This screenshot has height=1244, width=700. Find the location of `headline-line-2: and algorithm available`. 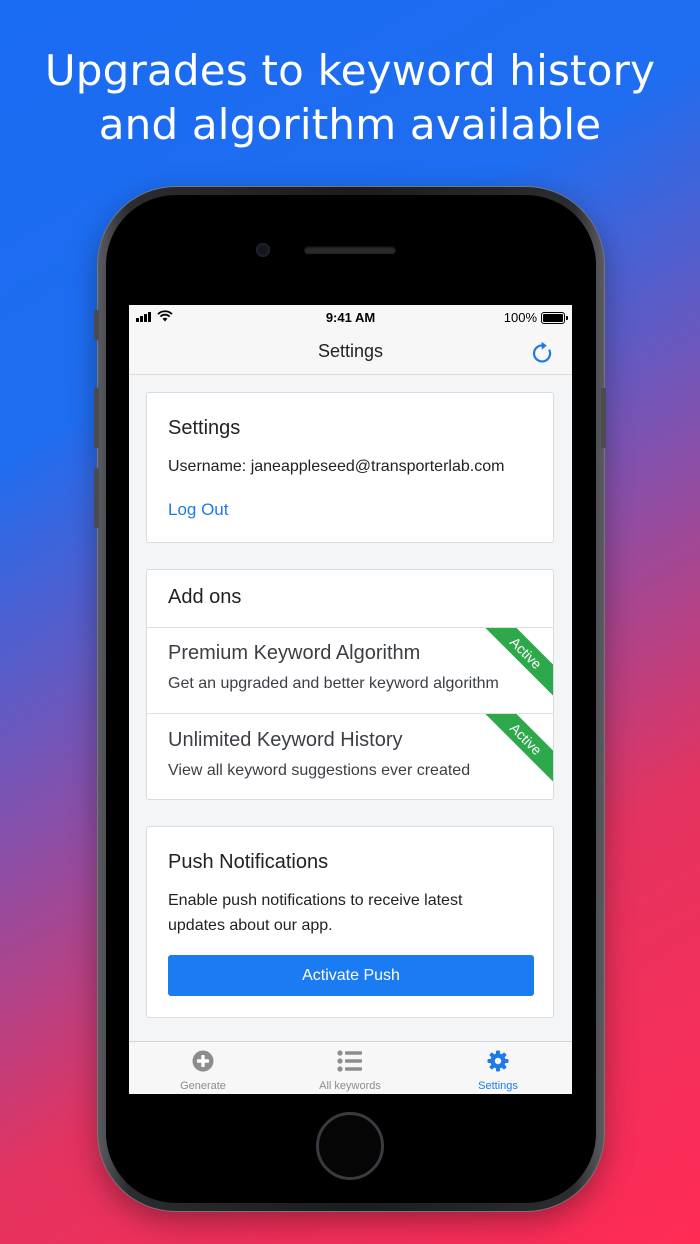

headline-line-2: and algorithm available is located at coordinates (350, 124).